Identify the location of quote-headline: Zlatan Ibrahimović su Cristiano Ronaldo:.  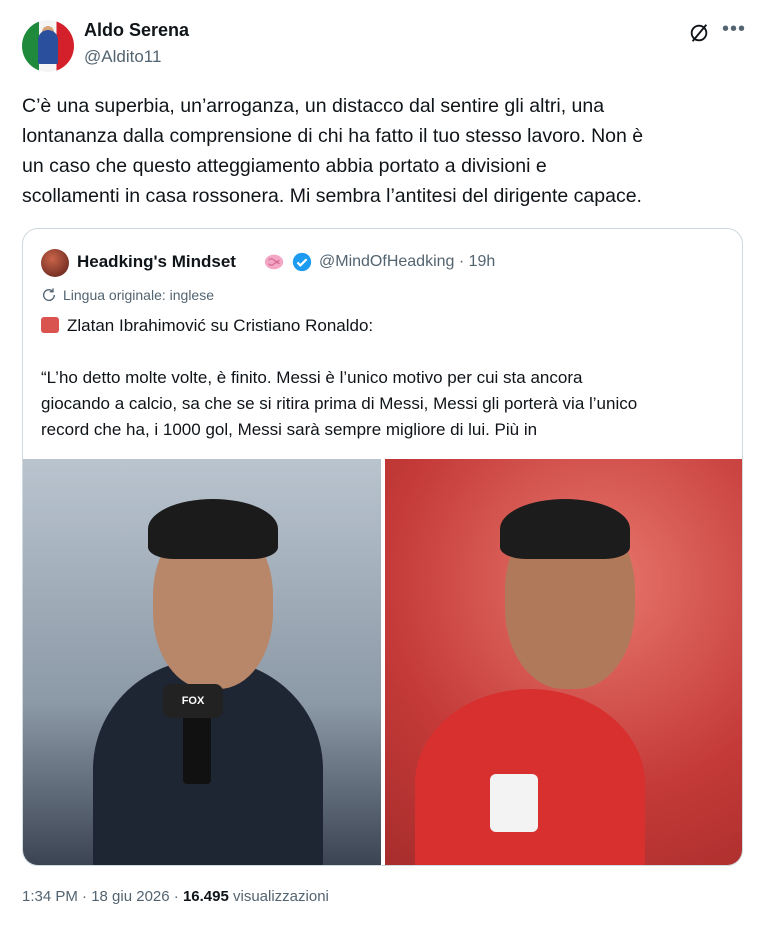
(220, 325).